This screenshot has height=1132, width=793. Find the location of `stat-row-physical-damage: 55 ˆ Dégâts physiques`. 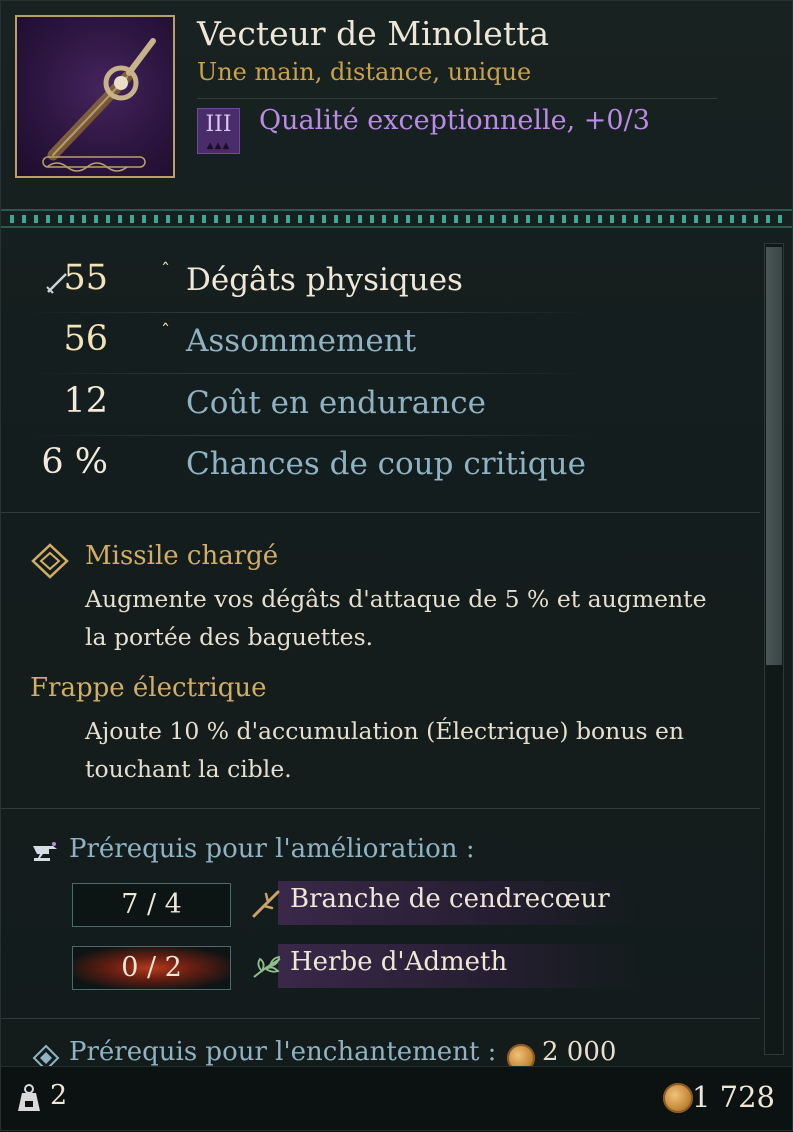

stat-row-physical-damage: 55 ˆ Dégâts physiques is located at coordinates (370, 286).